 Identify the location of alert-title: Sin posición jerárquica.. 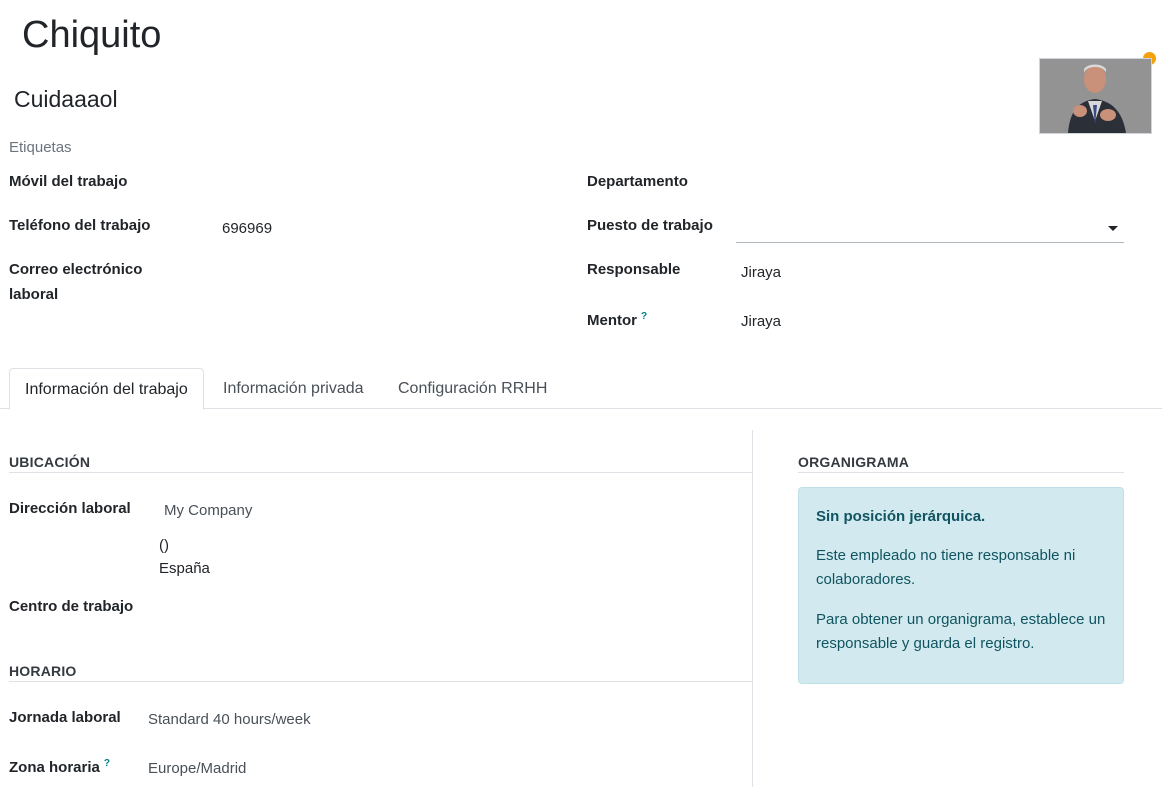
(901, 516).